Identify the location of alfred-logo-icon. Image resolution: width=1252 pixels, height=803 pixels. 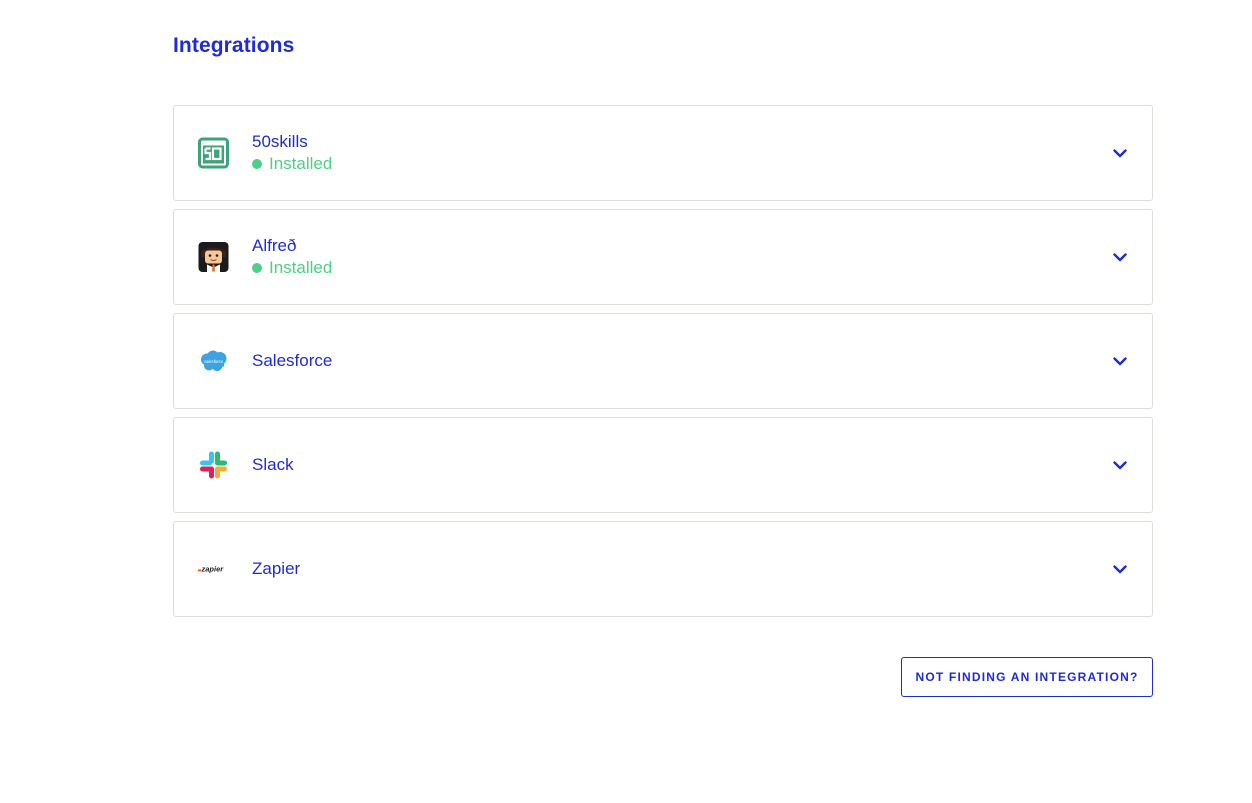
(213, 257).